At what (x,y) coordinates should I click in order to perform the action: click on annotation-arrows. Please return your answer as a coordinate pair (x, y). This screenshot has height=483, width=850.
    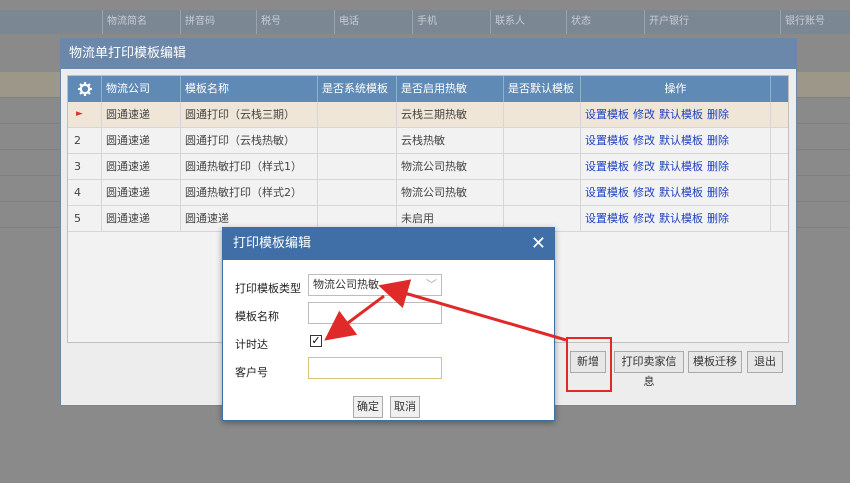
    Looking at the image, I should click on (445, 310).